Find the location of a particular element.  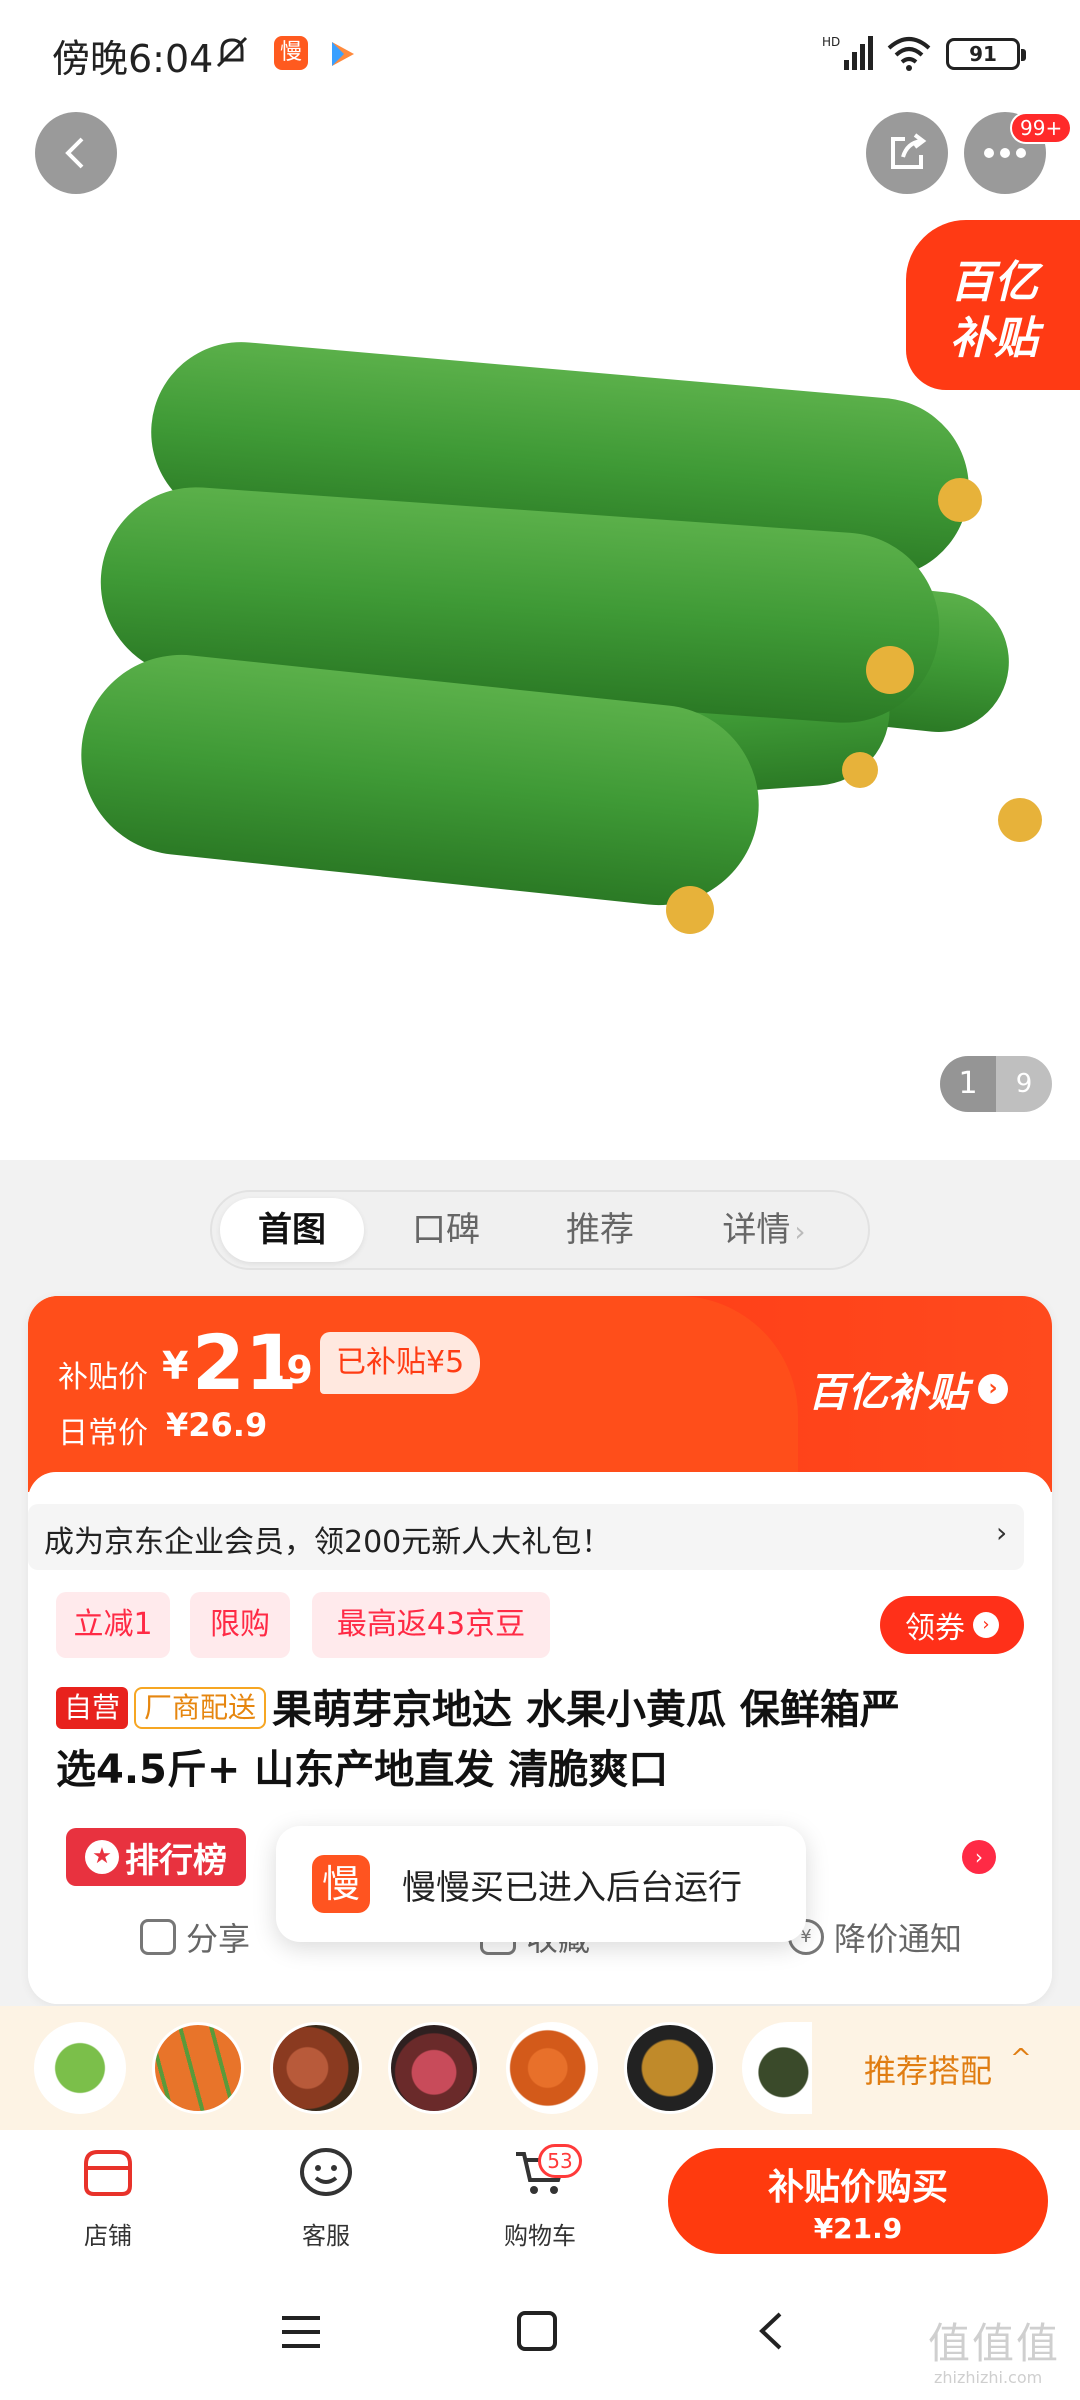

billion-subsidy-link: 百亿补贴 › is located at coordinates (908, 1389).